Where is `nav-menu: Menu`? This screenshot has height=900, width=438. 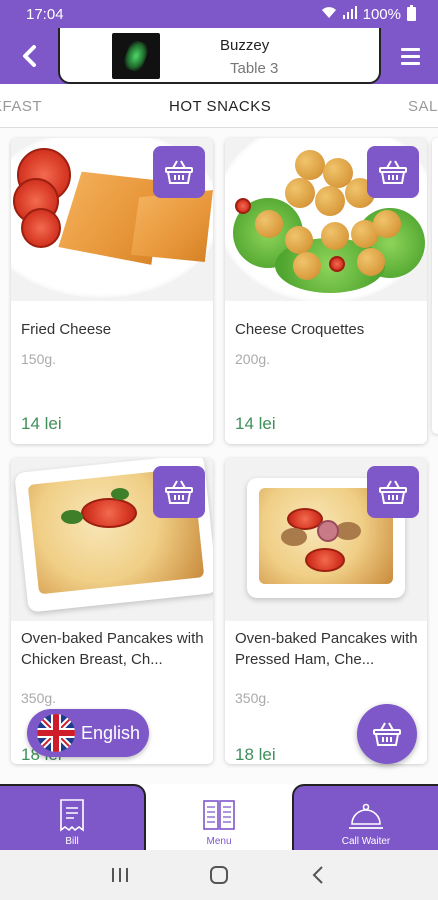 nav-menu: Menu is located at coordinates (219, 817).